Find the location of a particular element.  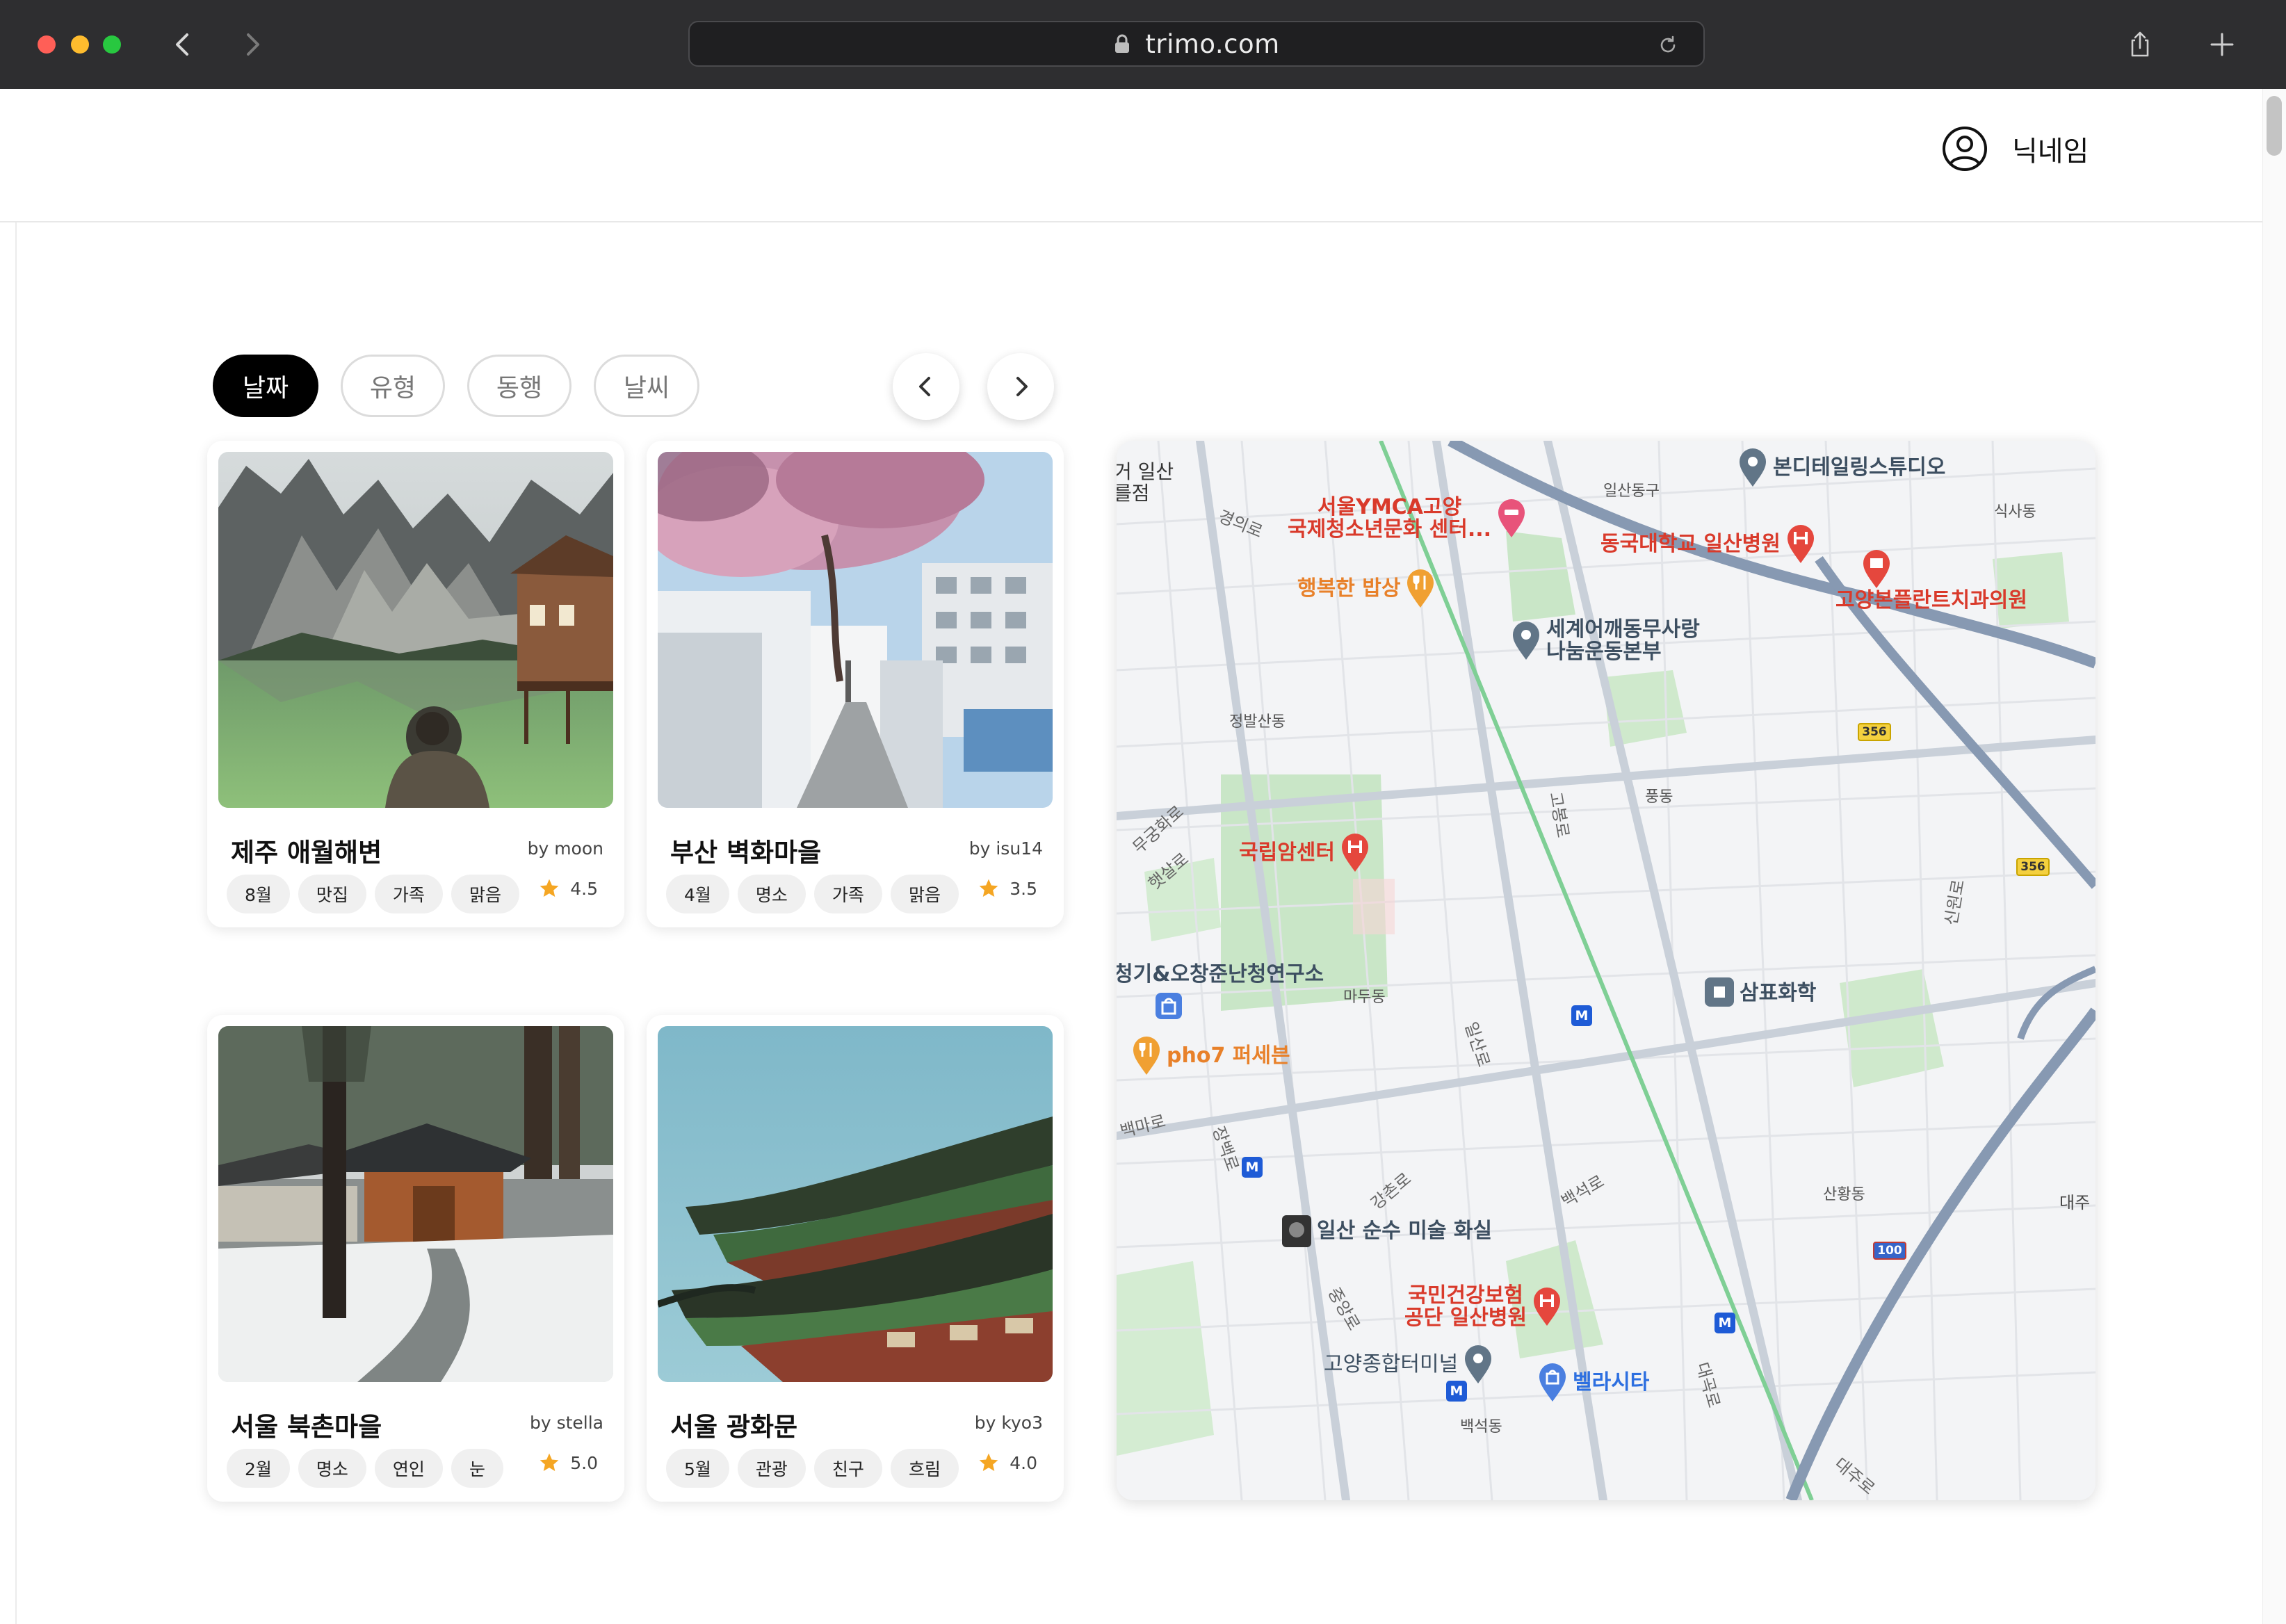

tag-weather: 흐림 is located at coordinates (925, 1468).